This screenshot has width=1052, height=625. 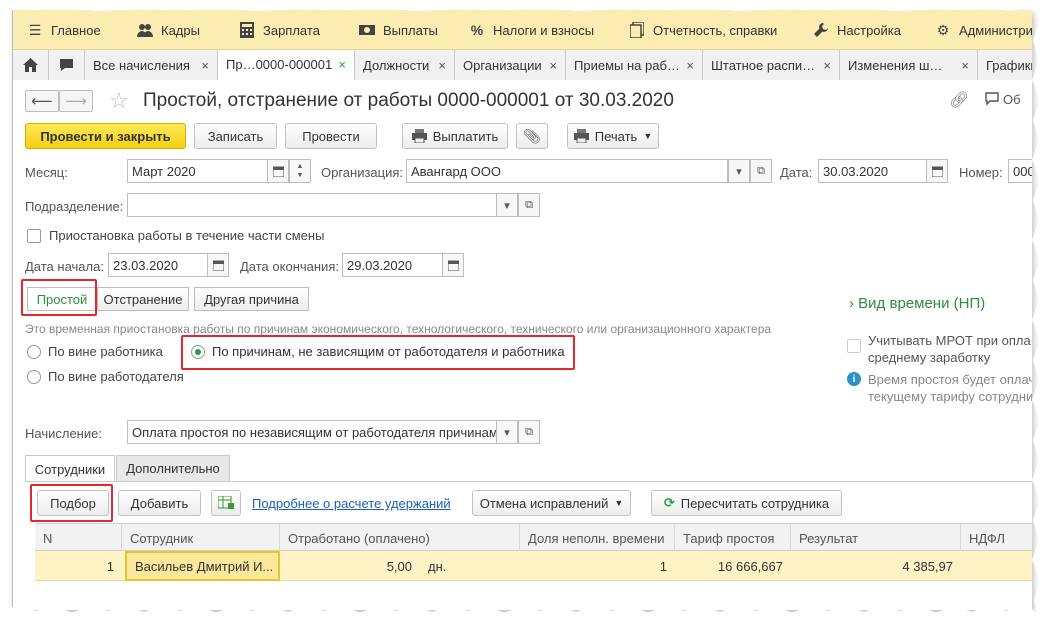 I want to click on cell-share: 1, so click(x=597, y=566).